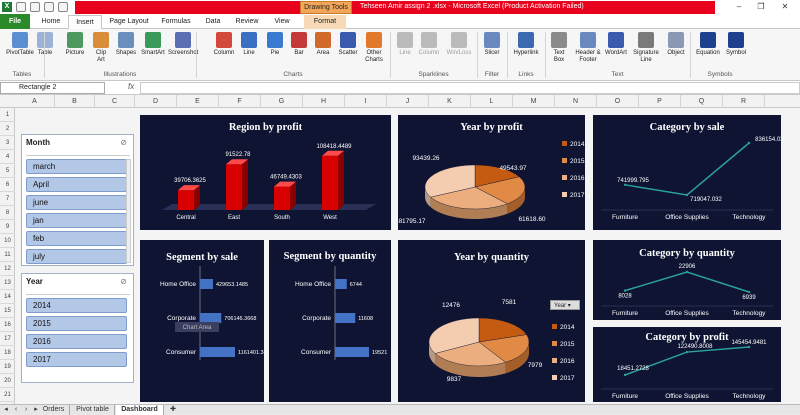 This screenshot has height=415, width=800. Describe the element at coordinates (213, 22) in the screenshot. I see `tab-data: Data` at that location.